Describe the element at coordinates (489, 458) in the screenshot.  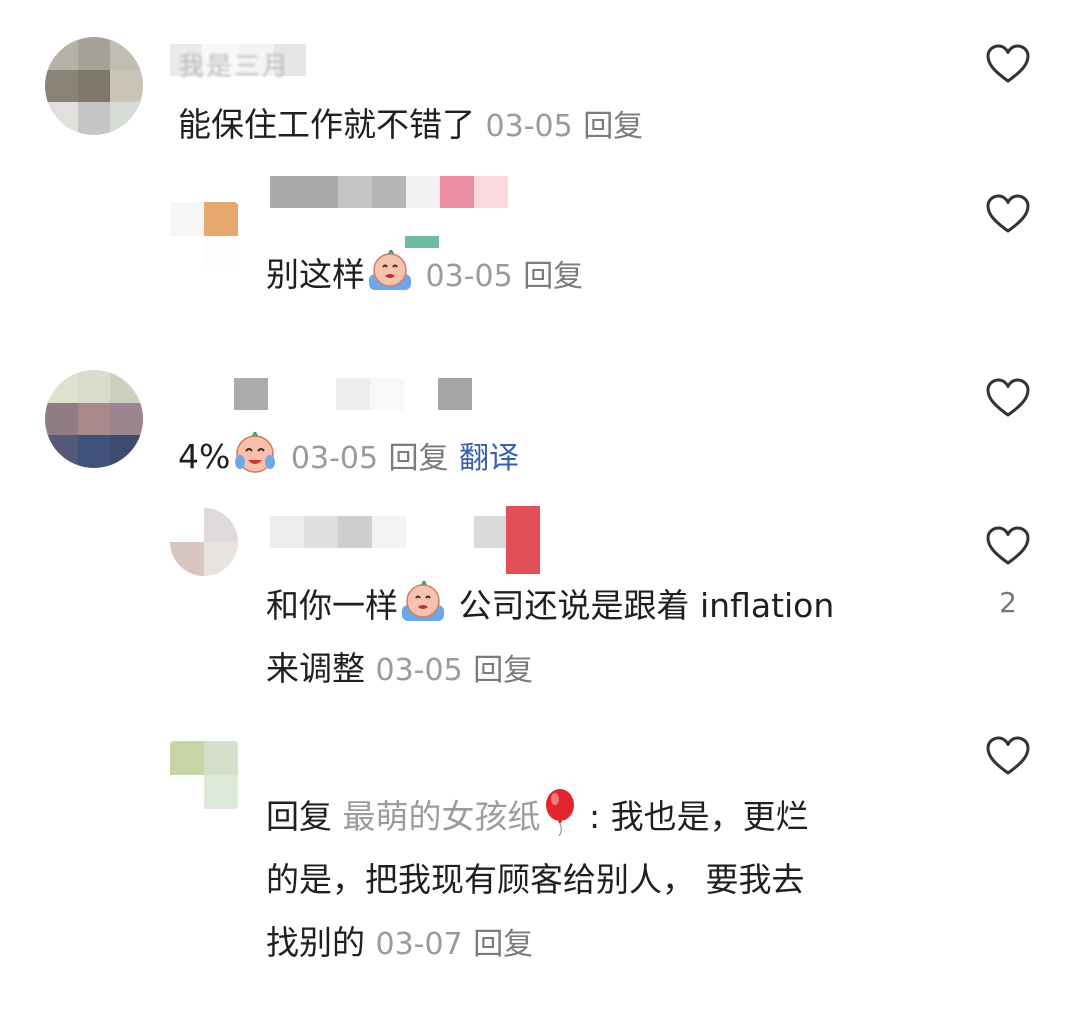
I see `translate-button: 翻译` at that location.